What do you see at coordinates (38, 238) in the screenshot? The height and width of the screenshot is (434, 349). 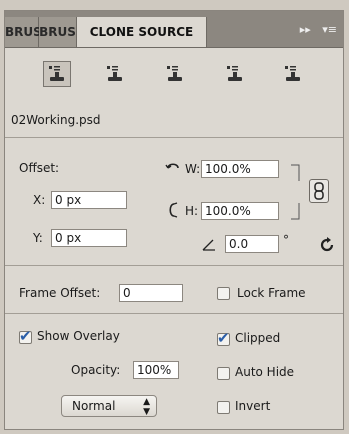 I see `y-label: Y:` at bounding box center [38, 238].